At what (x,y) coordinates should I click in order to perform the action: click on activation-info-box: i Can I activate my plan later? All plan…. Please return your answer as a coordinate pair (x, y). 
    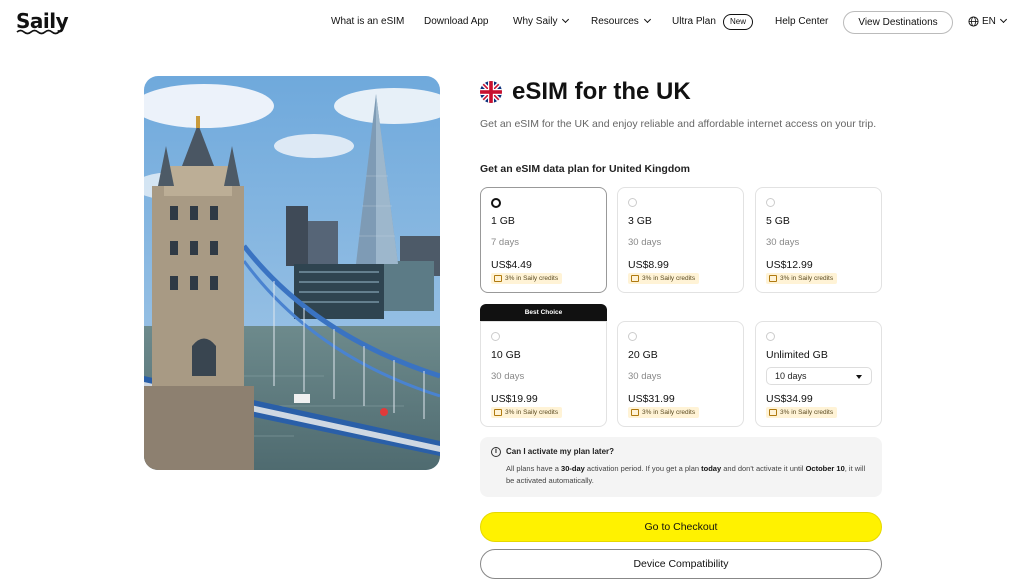
    Looking at the image, I should click on (681, 467).